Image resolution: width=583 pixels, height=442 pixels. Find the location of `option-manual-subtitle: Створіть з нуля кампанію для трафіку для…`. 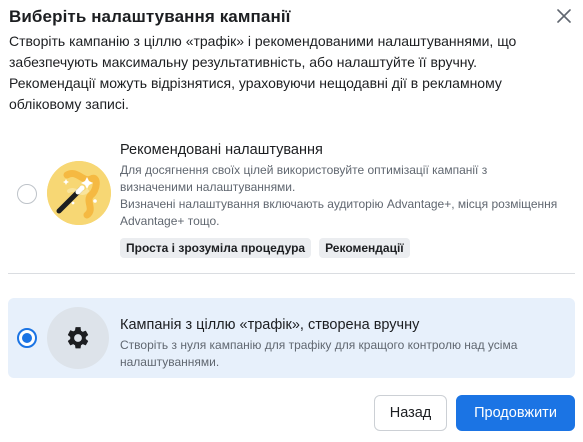

option-manual-subtitle: Створіть з нуля кампанію для трафіку для… is located at coordinates (319, 353).